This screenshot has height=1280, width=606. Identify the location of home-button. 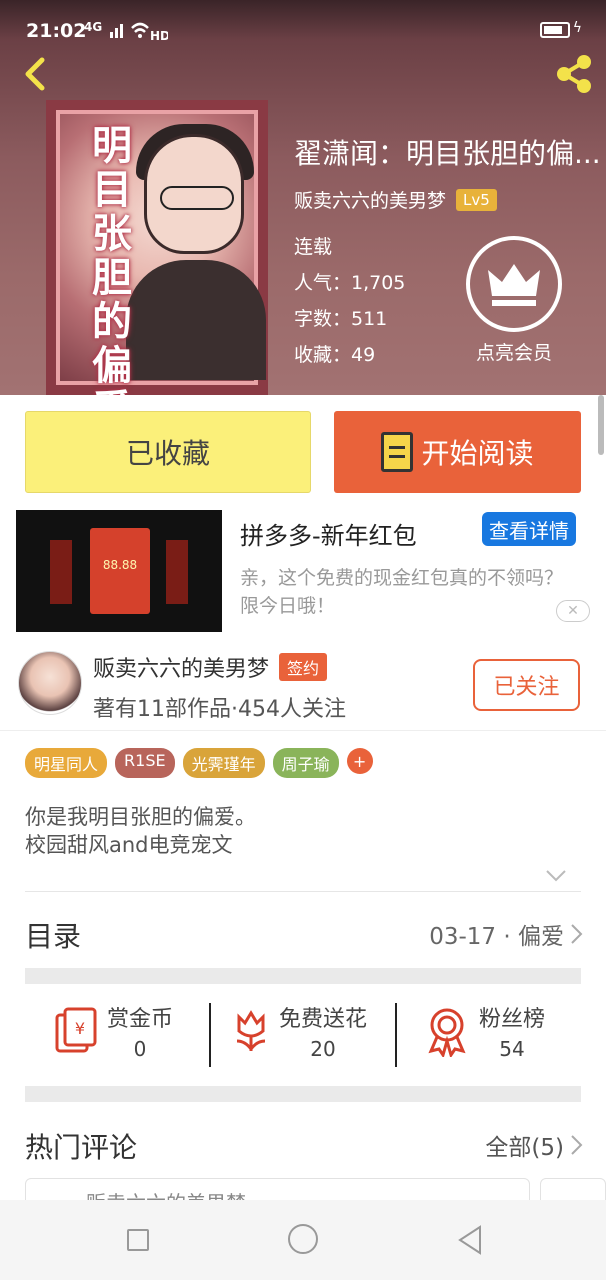
(303, 1239).